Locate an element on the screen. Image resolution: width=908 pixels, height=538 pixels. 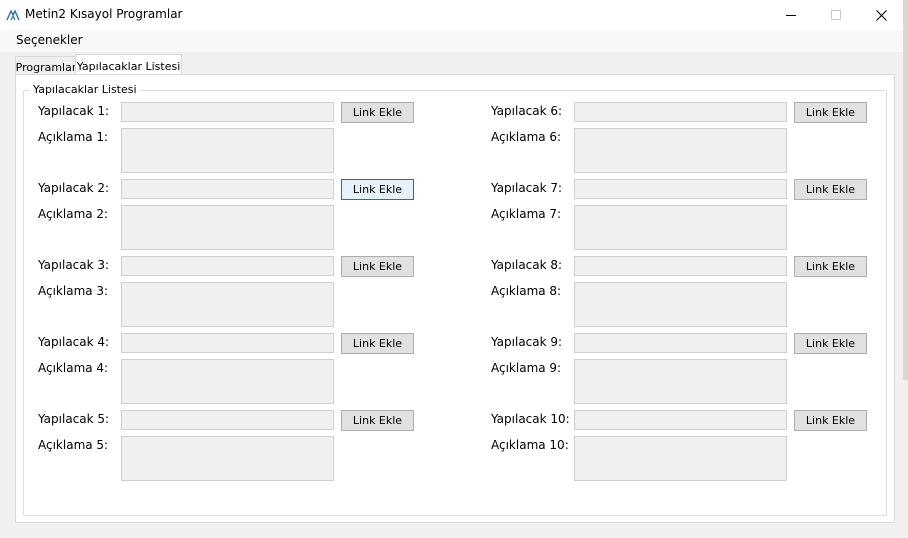
description-label: Açıklama 2: is located at coordinates (73, 214).